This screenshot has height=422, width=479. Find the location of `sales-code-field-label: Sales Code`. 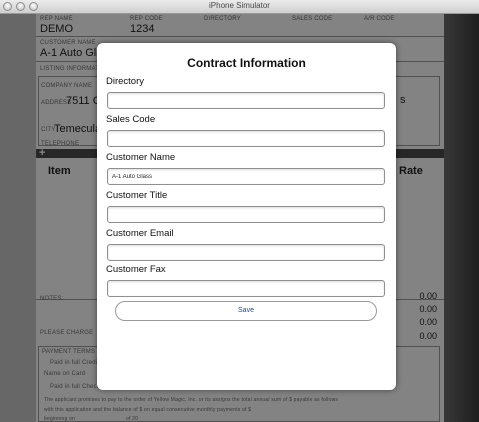

sales-code-field-label: Sales Code is located at coordinates (131, 119).